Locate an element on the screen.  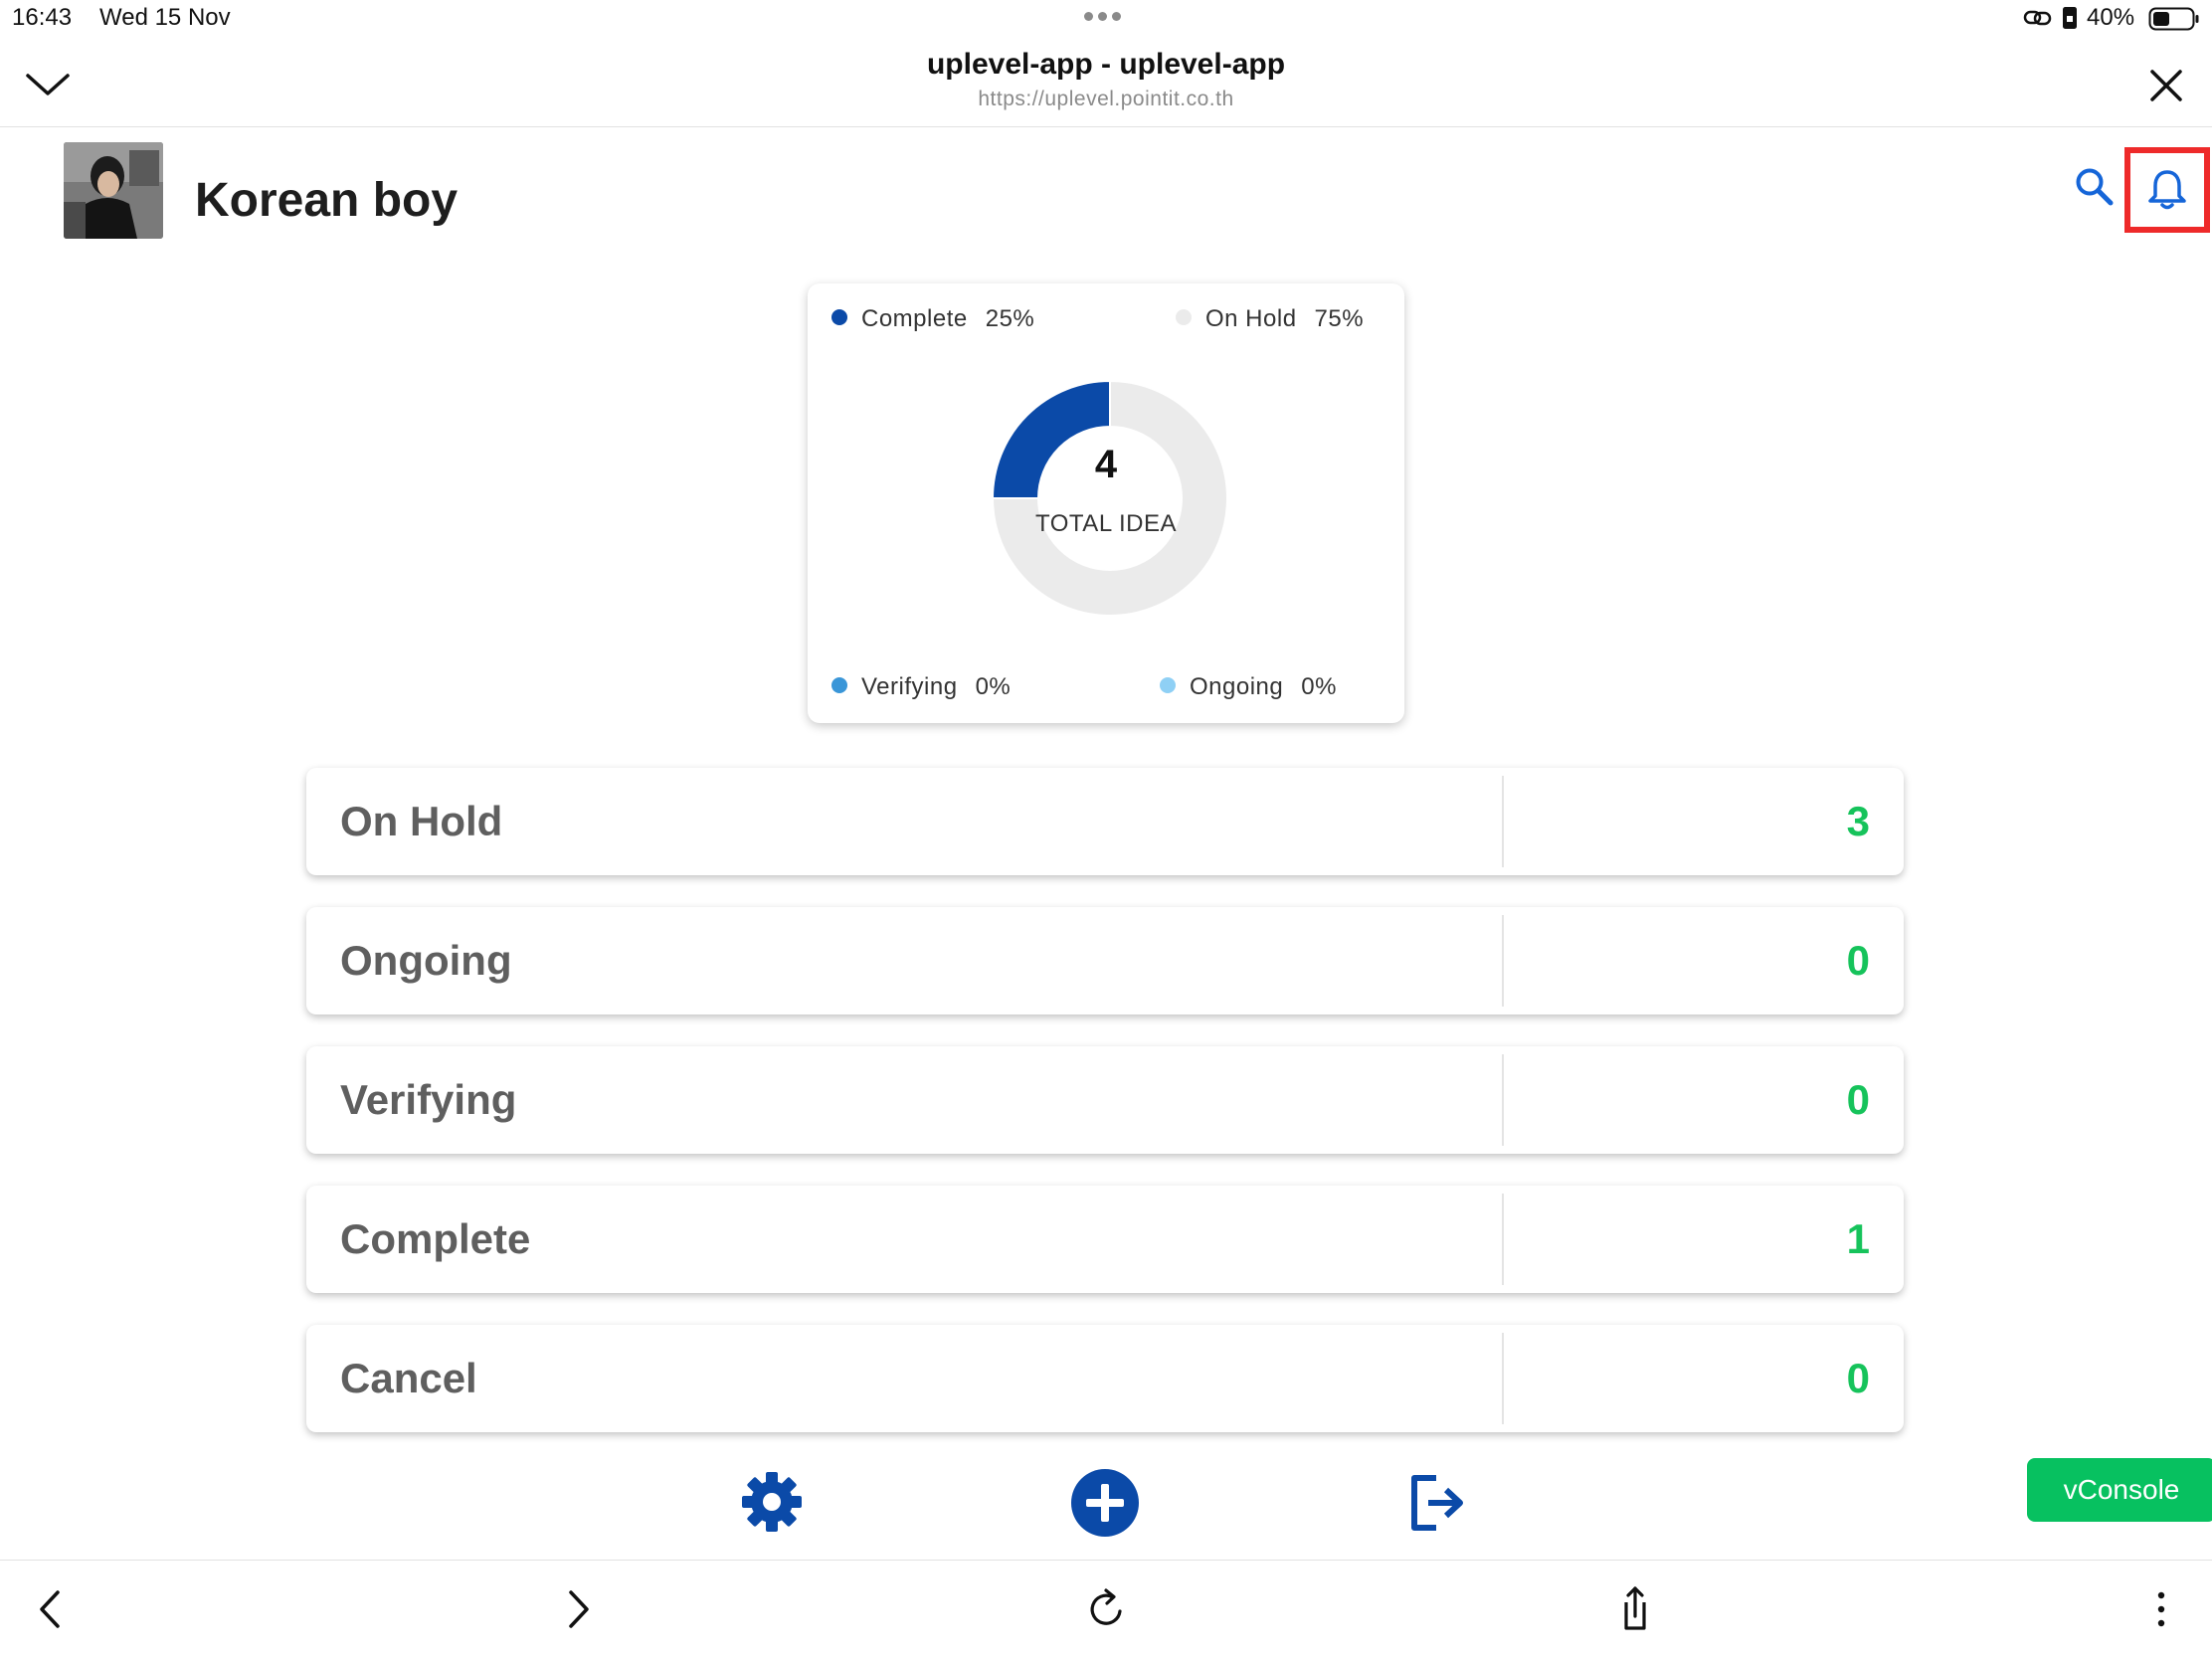
status-row-ongoing: Ongoing 0 is located at coordinates (1105, 960).